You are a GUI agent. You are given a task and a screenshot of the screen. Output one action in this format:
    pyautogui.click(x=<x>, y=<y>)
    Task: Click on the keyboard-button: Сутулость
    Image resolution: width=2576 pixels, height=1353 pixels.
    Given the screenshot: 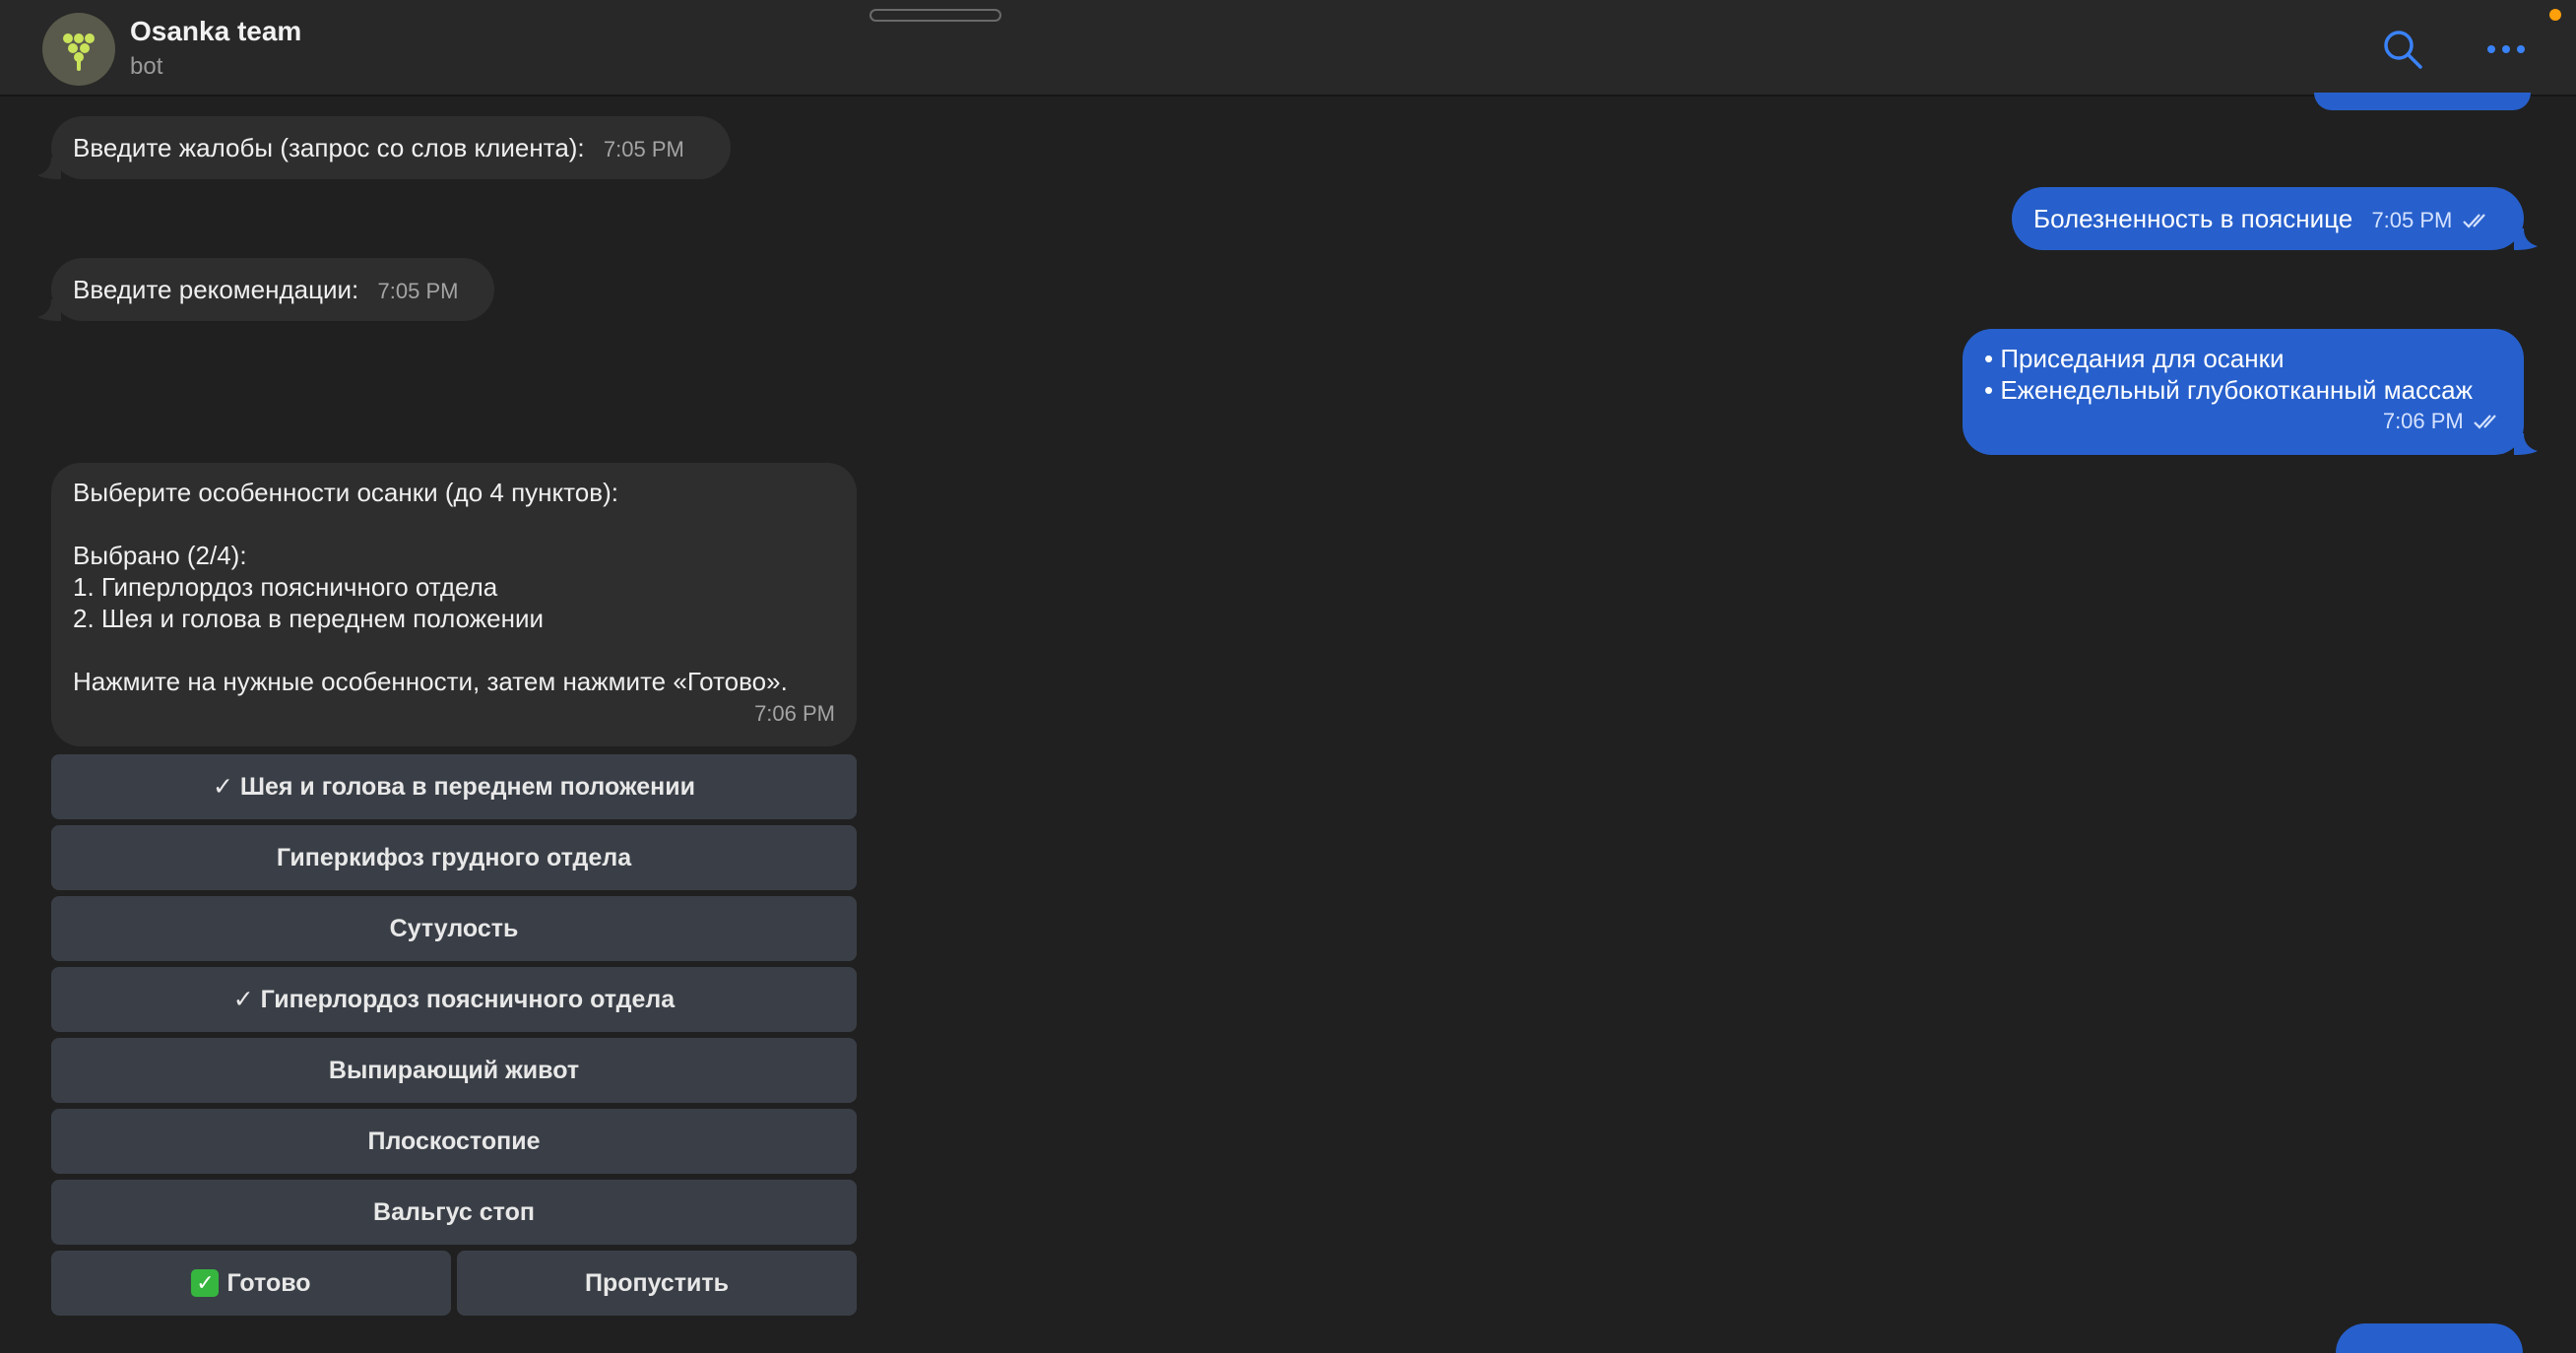 What is the action you would take?
    pyautogui.click(x=454, y=929)
    